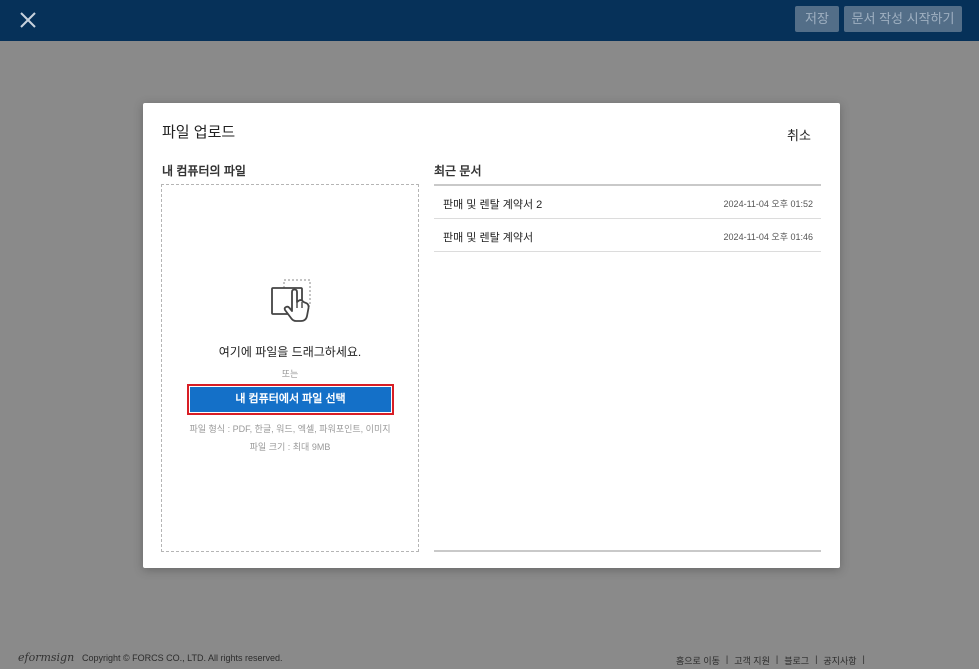 The image size is (979, 669). Describe the element at coordinates (290, 352) in the screenshot. I see `drop-message: 여기에 파일을 드래그하세요.` at that location.